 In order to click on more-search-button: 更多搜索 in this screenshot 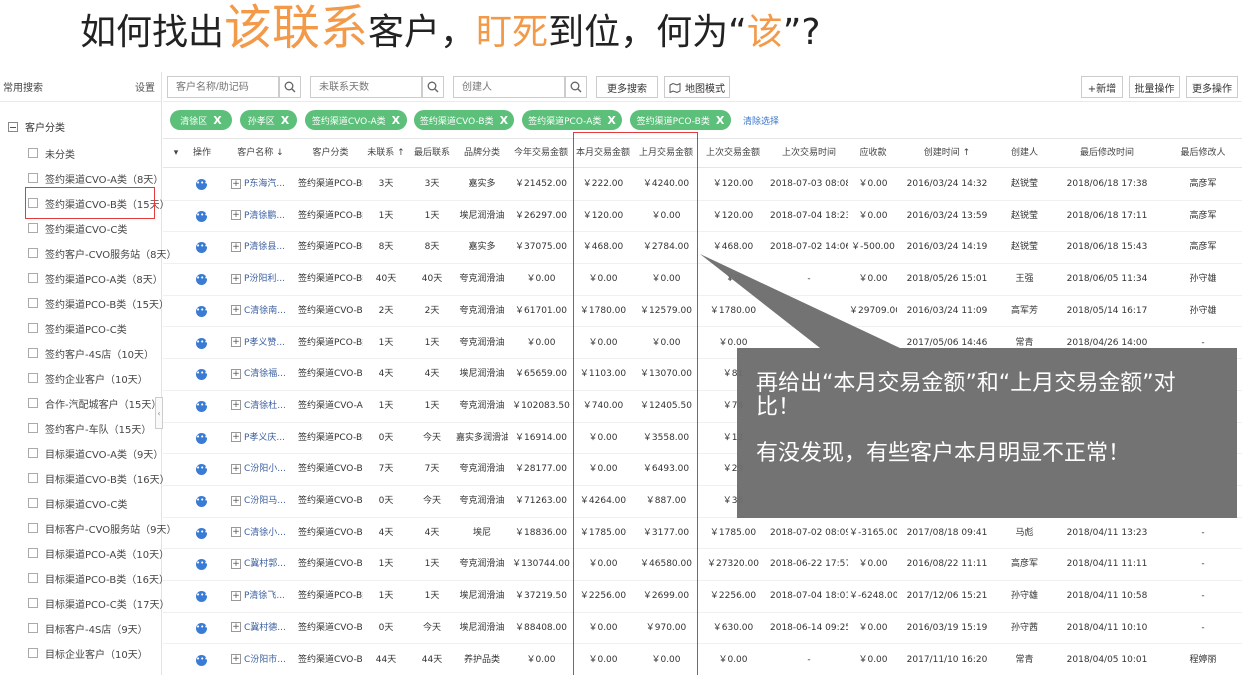, I will do `click(627, 87)`.